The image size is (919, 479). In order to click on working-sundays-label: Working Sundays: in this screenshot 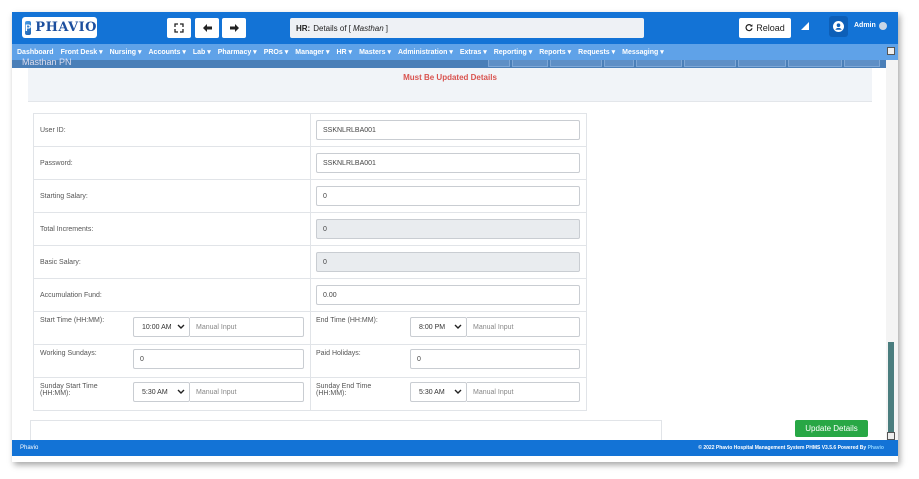, I will do `click(68, 353)`.